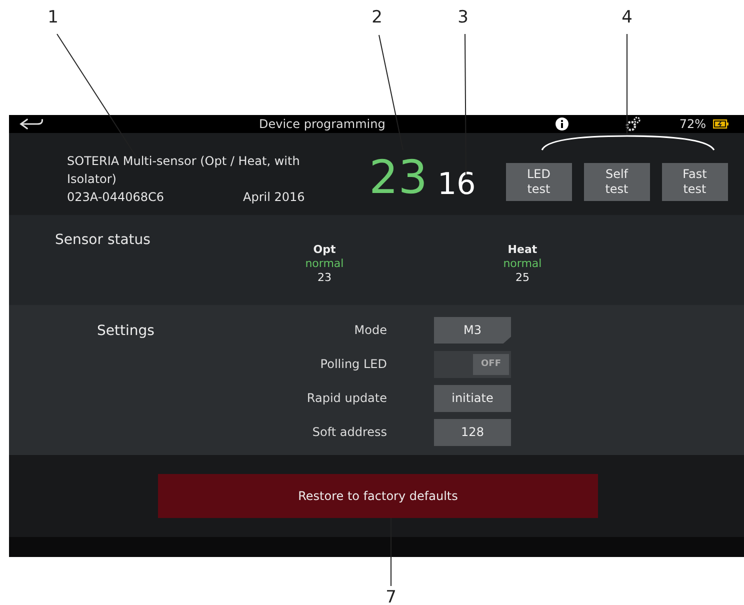 The width and height of the screenshot is (744, 605). I want to click on callout-number: 3, so click(463, 18).